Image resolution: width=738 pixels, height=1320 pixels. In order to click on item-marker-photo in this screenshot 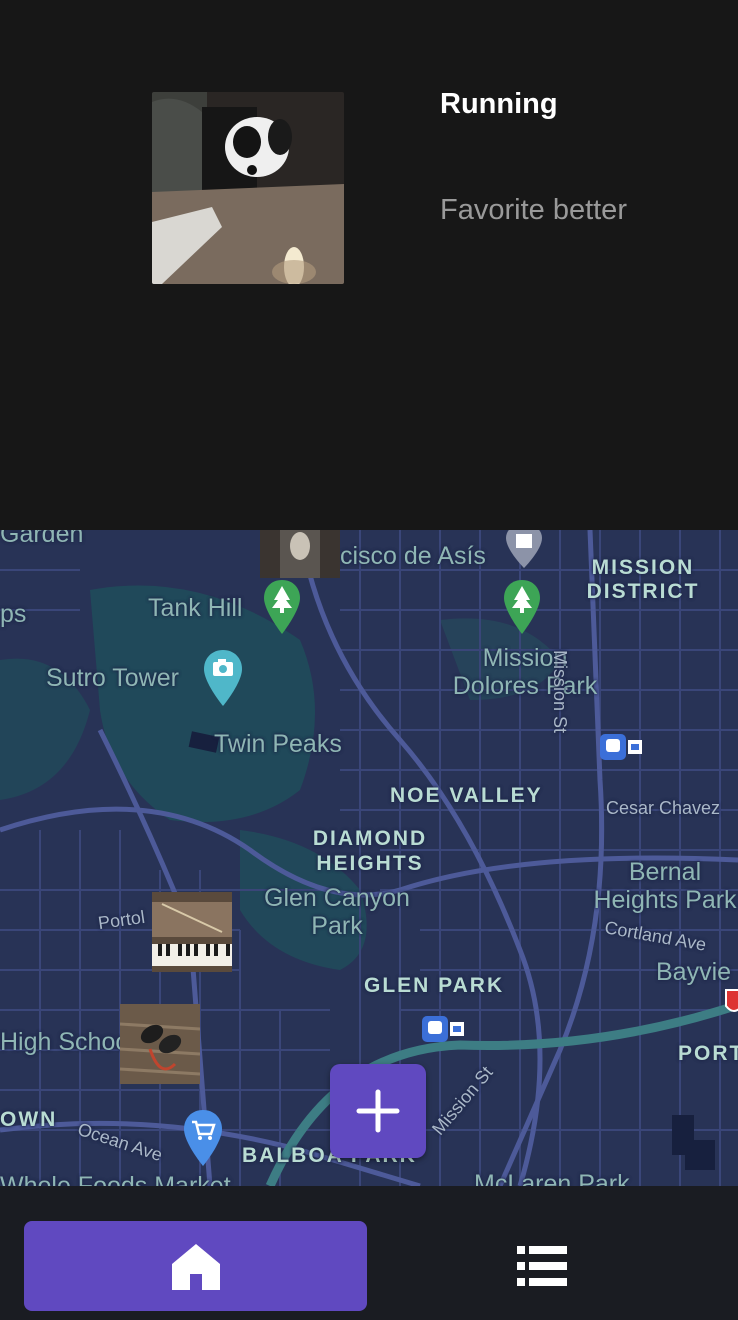, I will do `click(300, 554)`.